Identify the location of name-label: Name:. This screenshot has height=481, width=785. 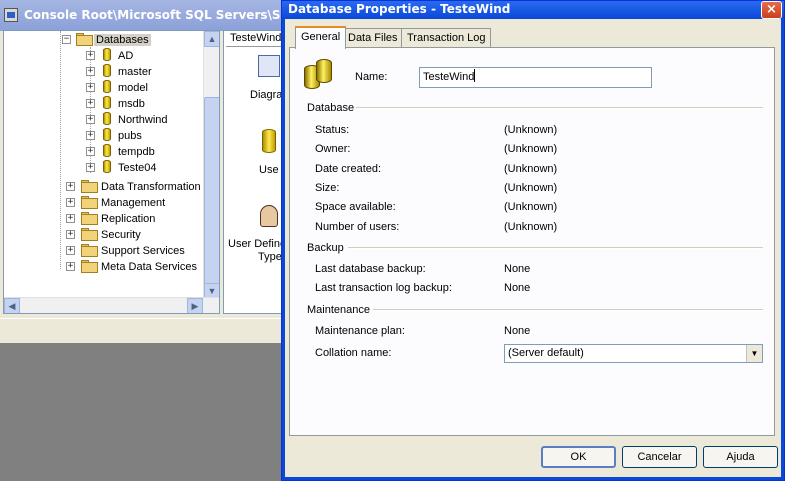
(371, 77).